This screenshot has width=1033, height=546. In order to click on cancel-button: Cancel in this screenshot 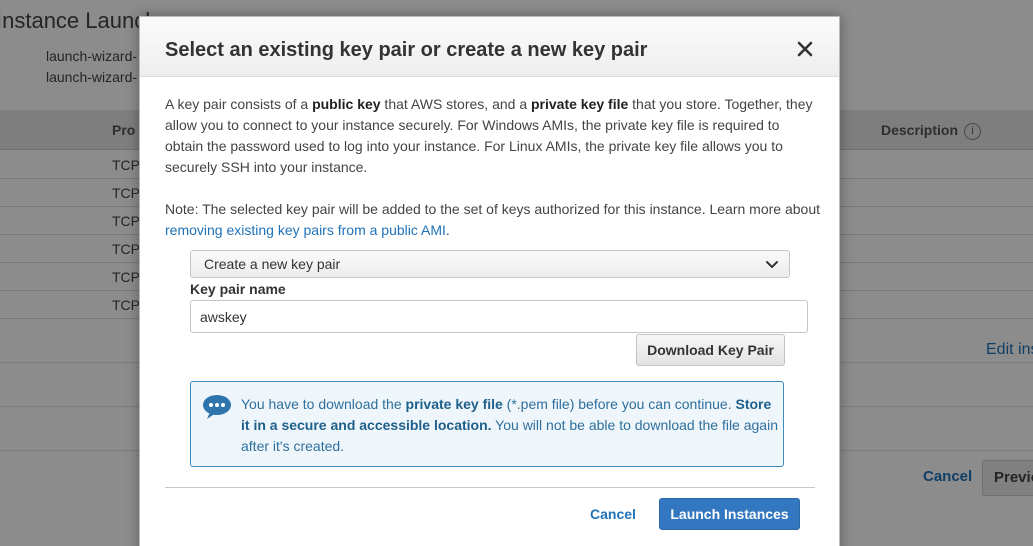, I will do `click(613, 514)`.